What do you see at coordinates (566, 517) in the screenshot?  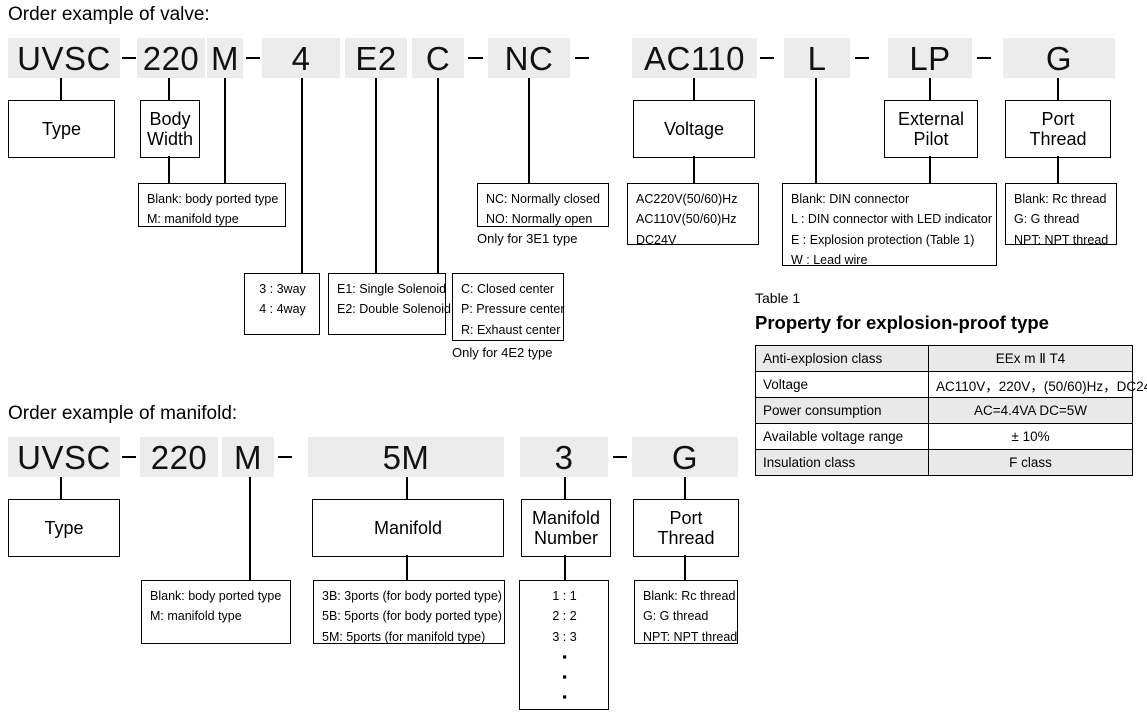 I see `manifold-number-line1: Manifold` at bounding box center [566, 517].